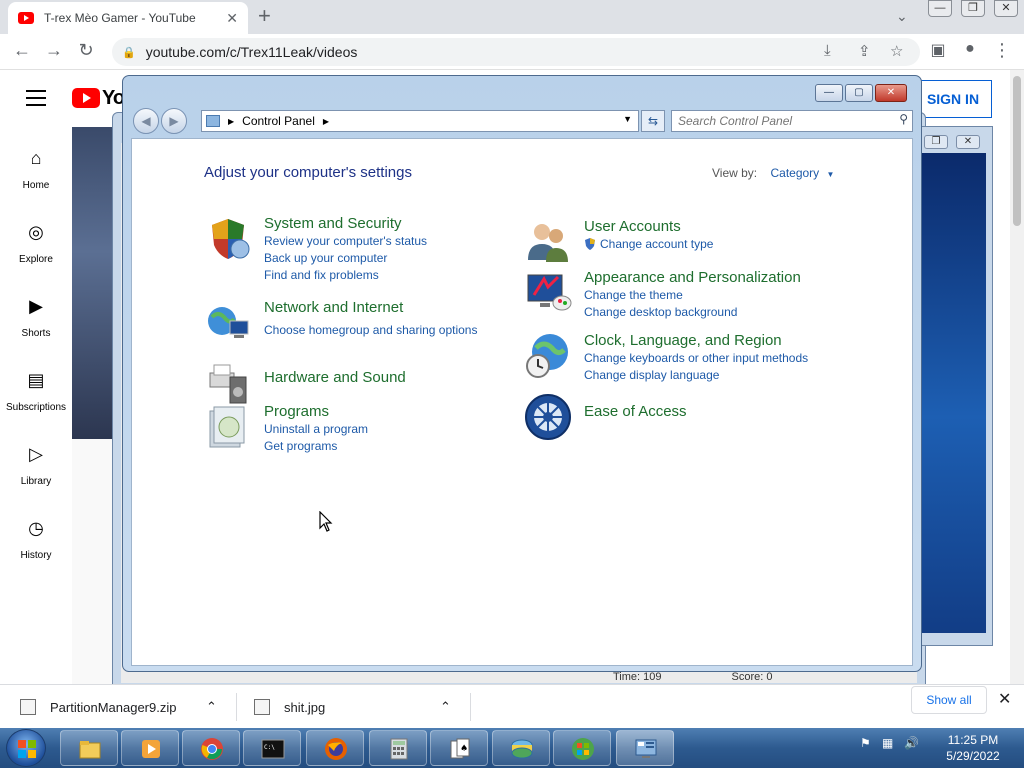 This screenshot has height=768, width=1024. What do you see at coordinates (414, 330) in the screenshot?
I see `link-homegroup: Choose homegroup and sharing options` at bounding box center [414, 330].